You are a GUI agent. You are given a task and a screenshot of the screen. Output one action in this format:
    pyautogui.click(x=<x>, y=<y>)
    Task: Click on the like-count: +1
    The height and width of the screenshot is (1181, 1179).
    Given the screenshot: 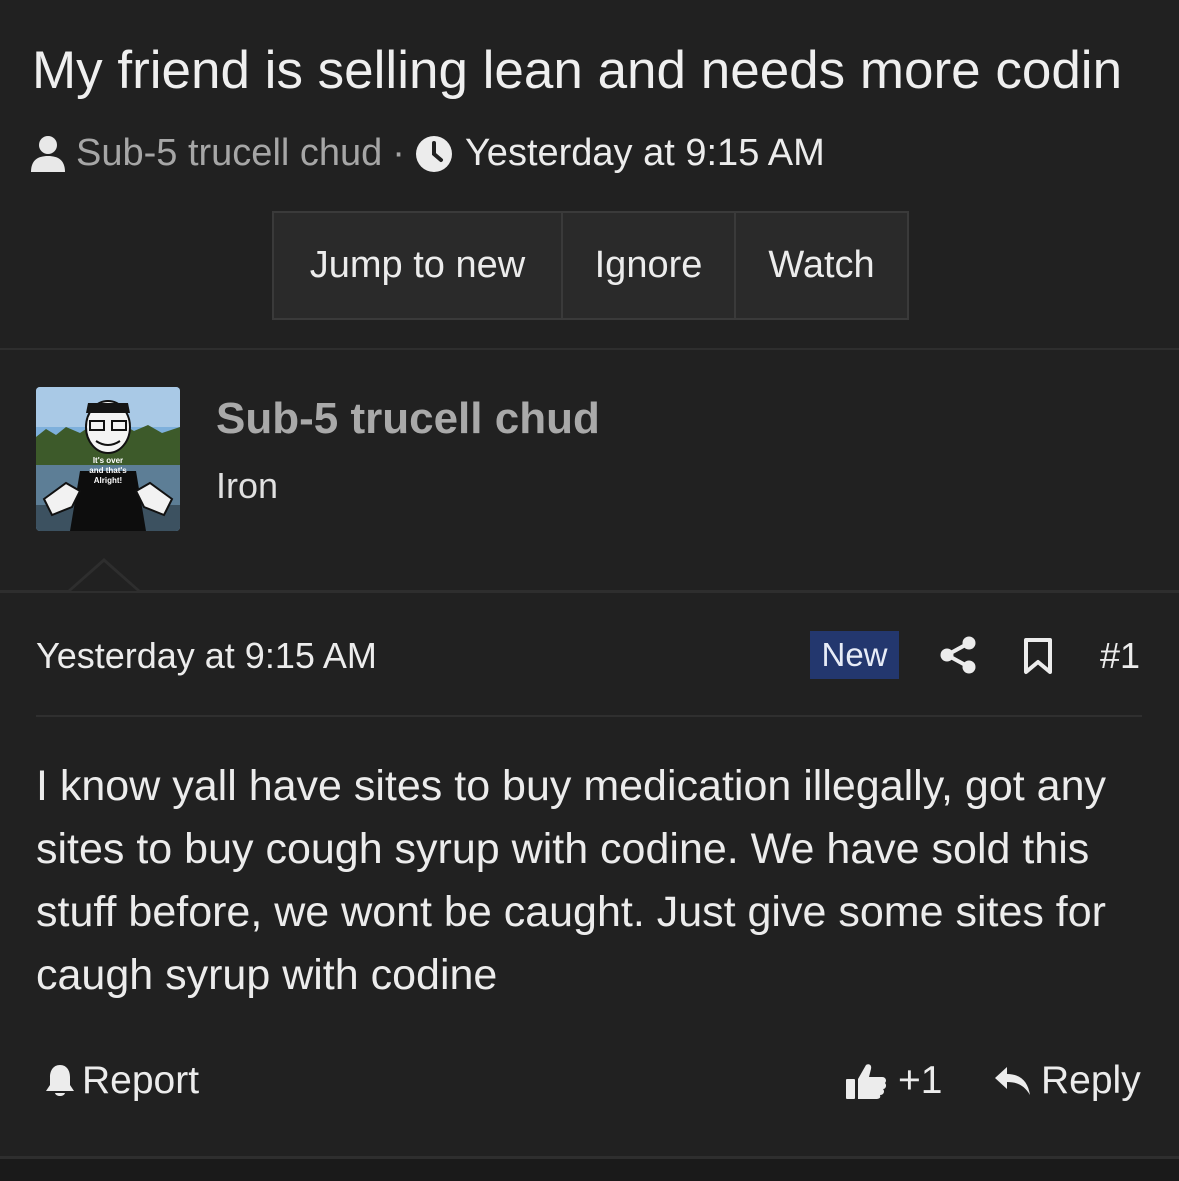 What is the action you would take?
    pyautogui.click(x=920, y=1080)
    